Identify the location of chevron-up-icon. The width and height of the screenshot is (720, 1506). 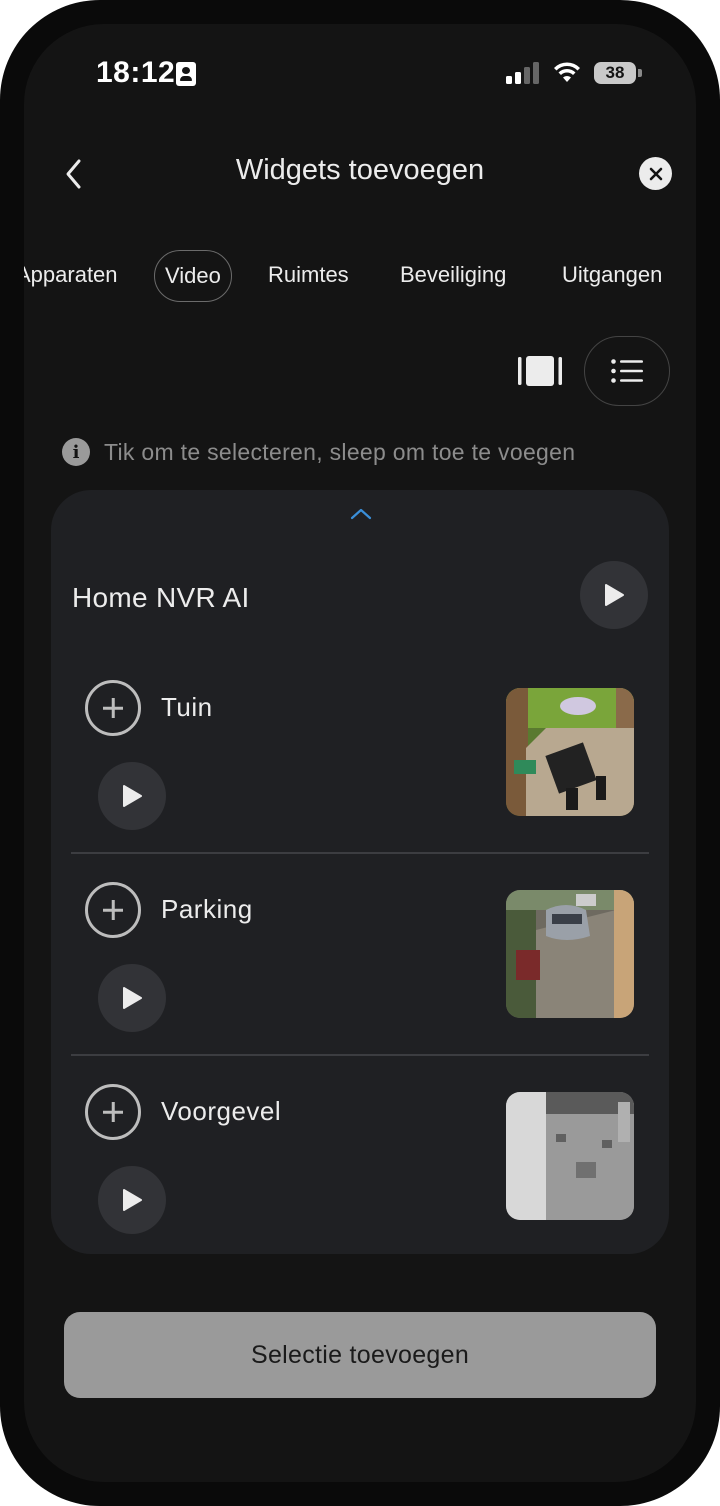
(361, 514).